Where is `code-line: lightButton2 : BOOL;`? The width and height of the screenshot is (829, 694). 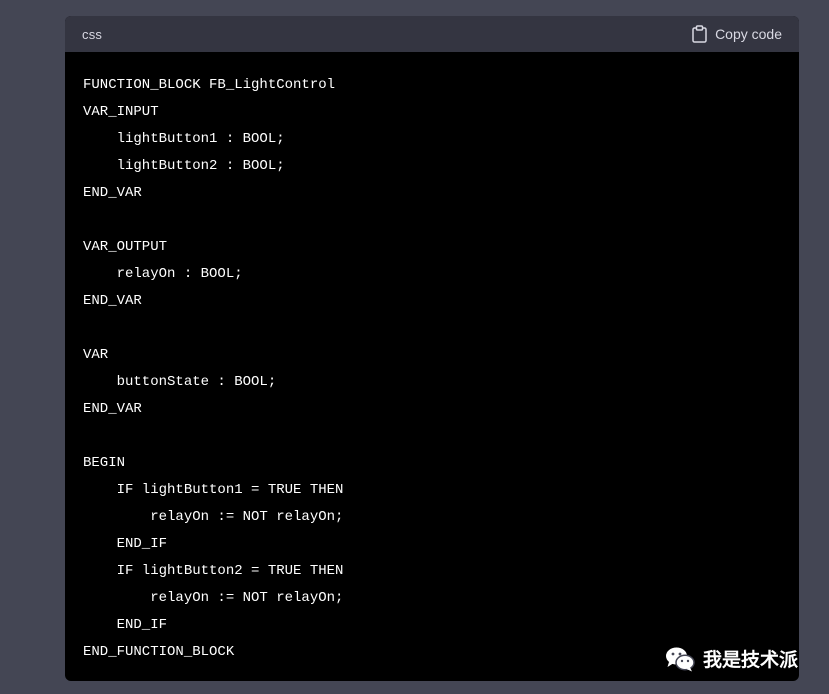
code-line: lightButton2 : BOOL; is located at coordinates (184, 166).